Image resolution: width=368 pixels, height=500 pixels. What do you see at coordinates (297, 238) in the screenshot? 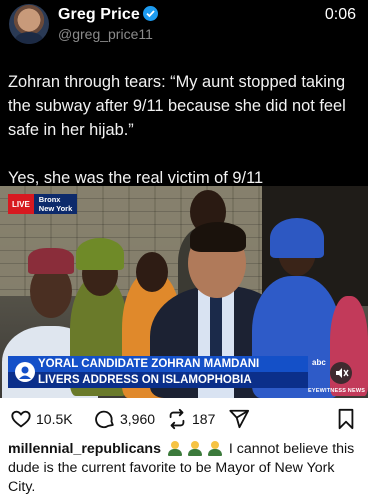
I see `person-blue-scarf` at bounding box center [297, 238].